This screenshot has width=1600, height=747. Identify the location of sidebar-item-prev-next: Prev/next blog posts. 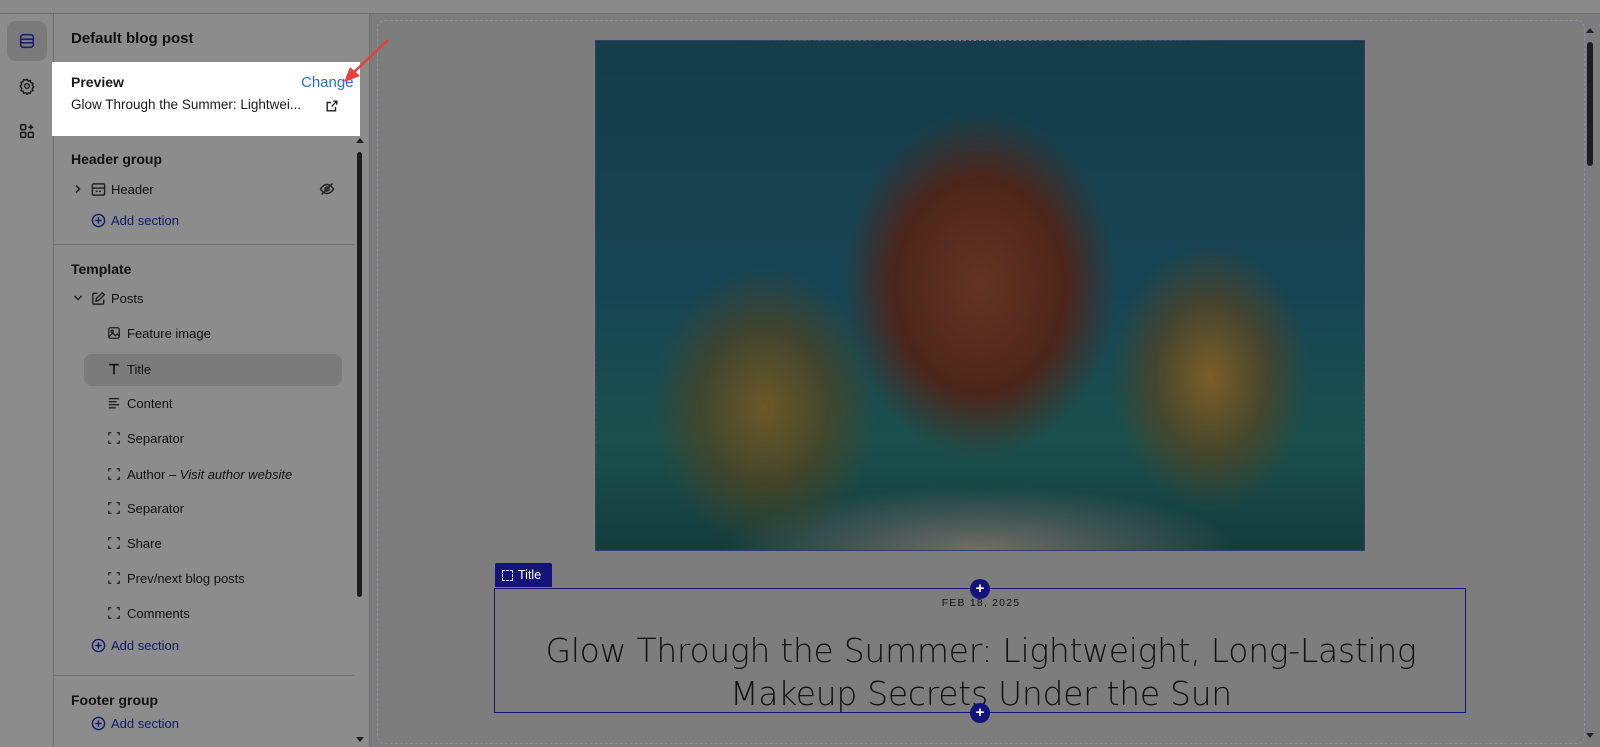
(204, 578).